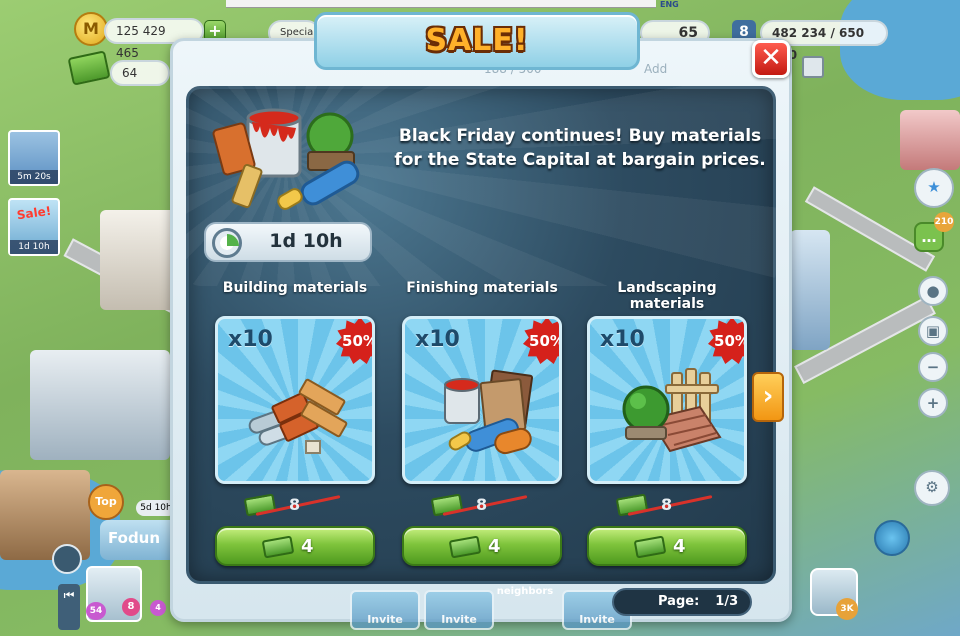 This screenshot has height=636, width=960. I want to click on player-level-badge: 8, so click(131, 607).